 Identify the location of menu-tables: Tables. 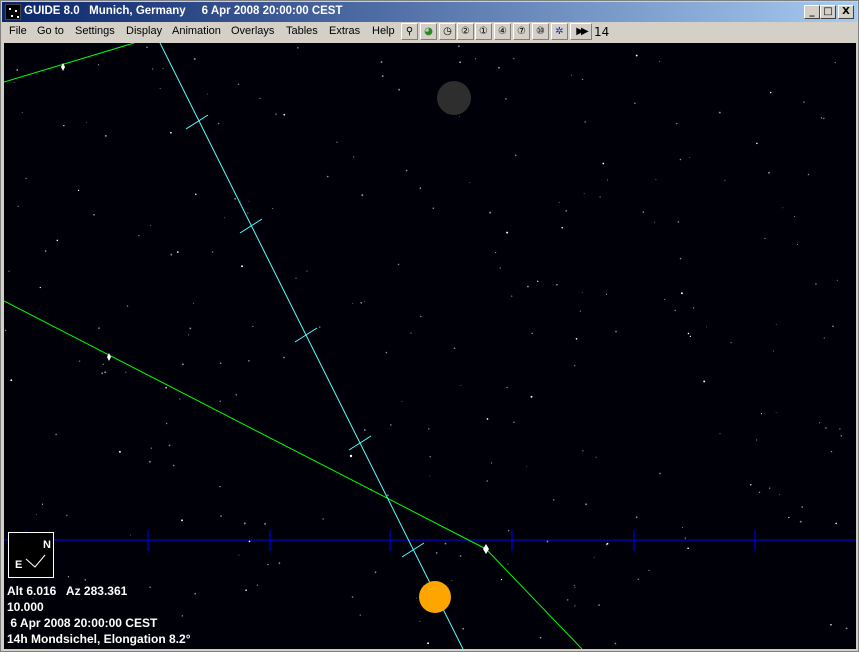
(302, 31).